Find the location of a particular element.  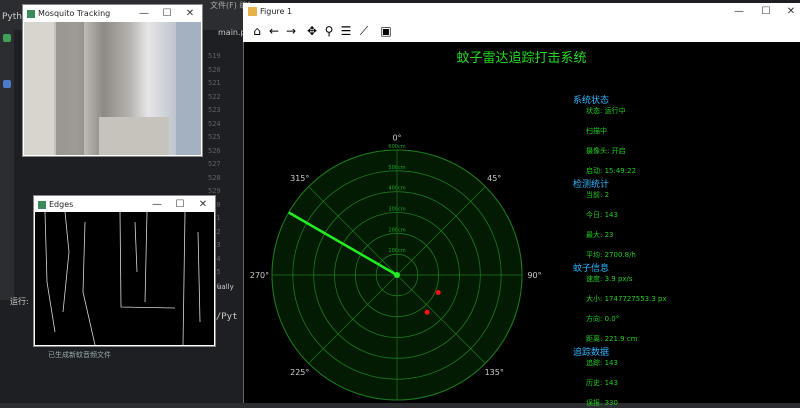

line-chart-icon: ⟋ is located at coordinates (364, 31).